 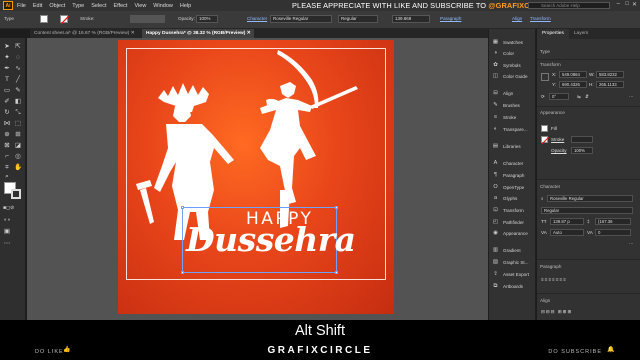 What do you see at coordinates (610, 74) in the screenshot?
I see `w-field: 583.8232` at bounding box center [610, 74].